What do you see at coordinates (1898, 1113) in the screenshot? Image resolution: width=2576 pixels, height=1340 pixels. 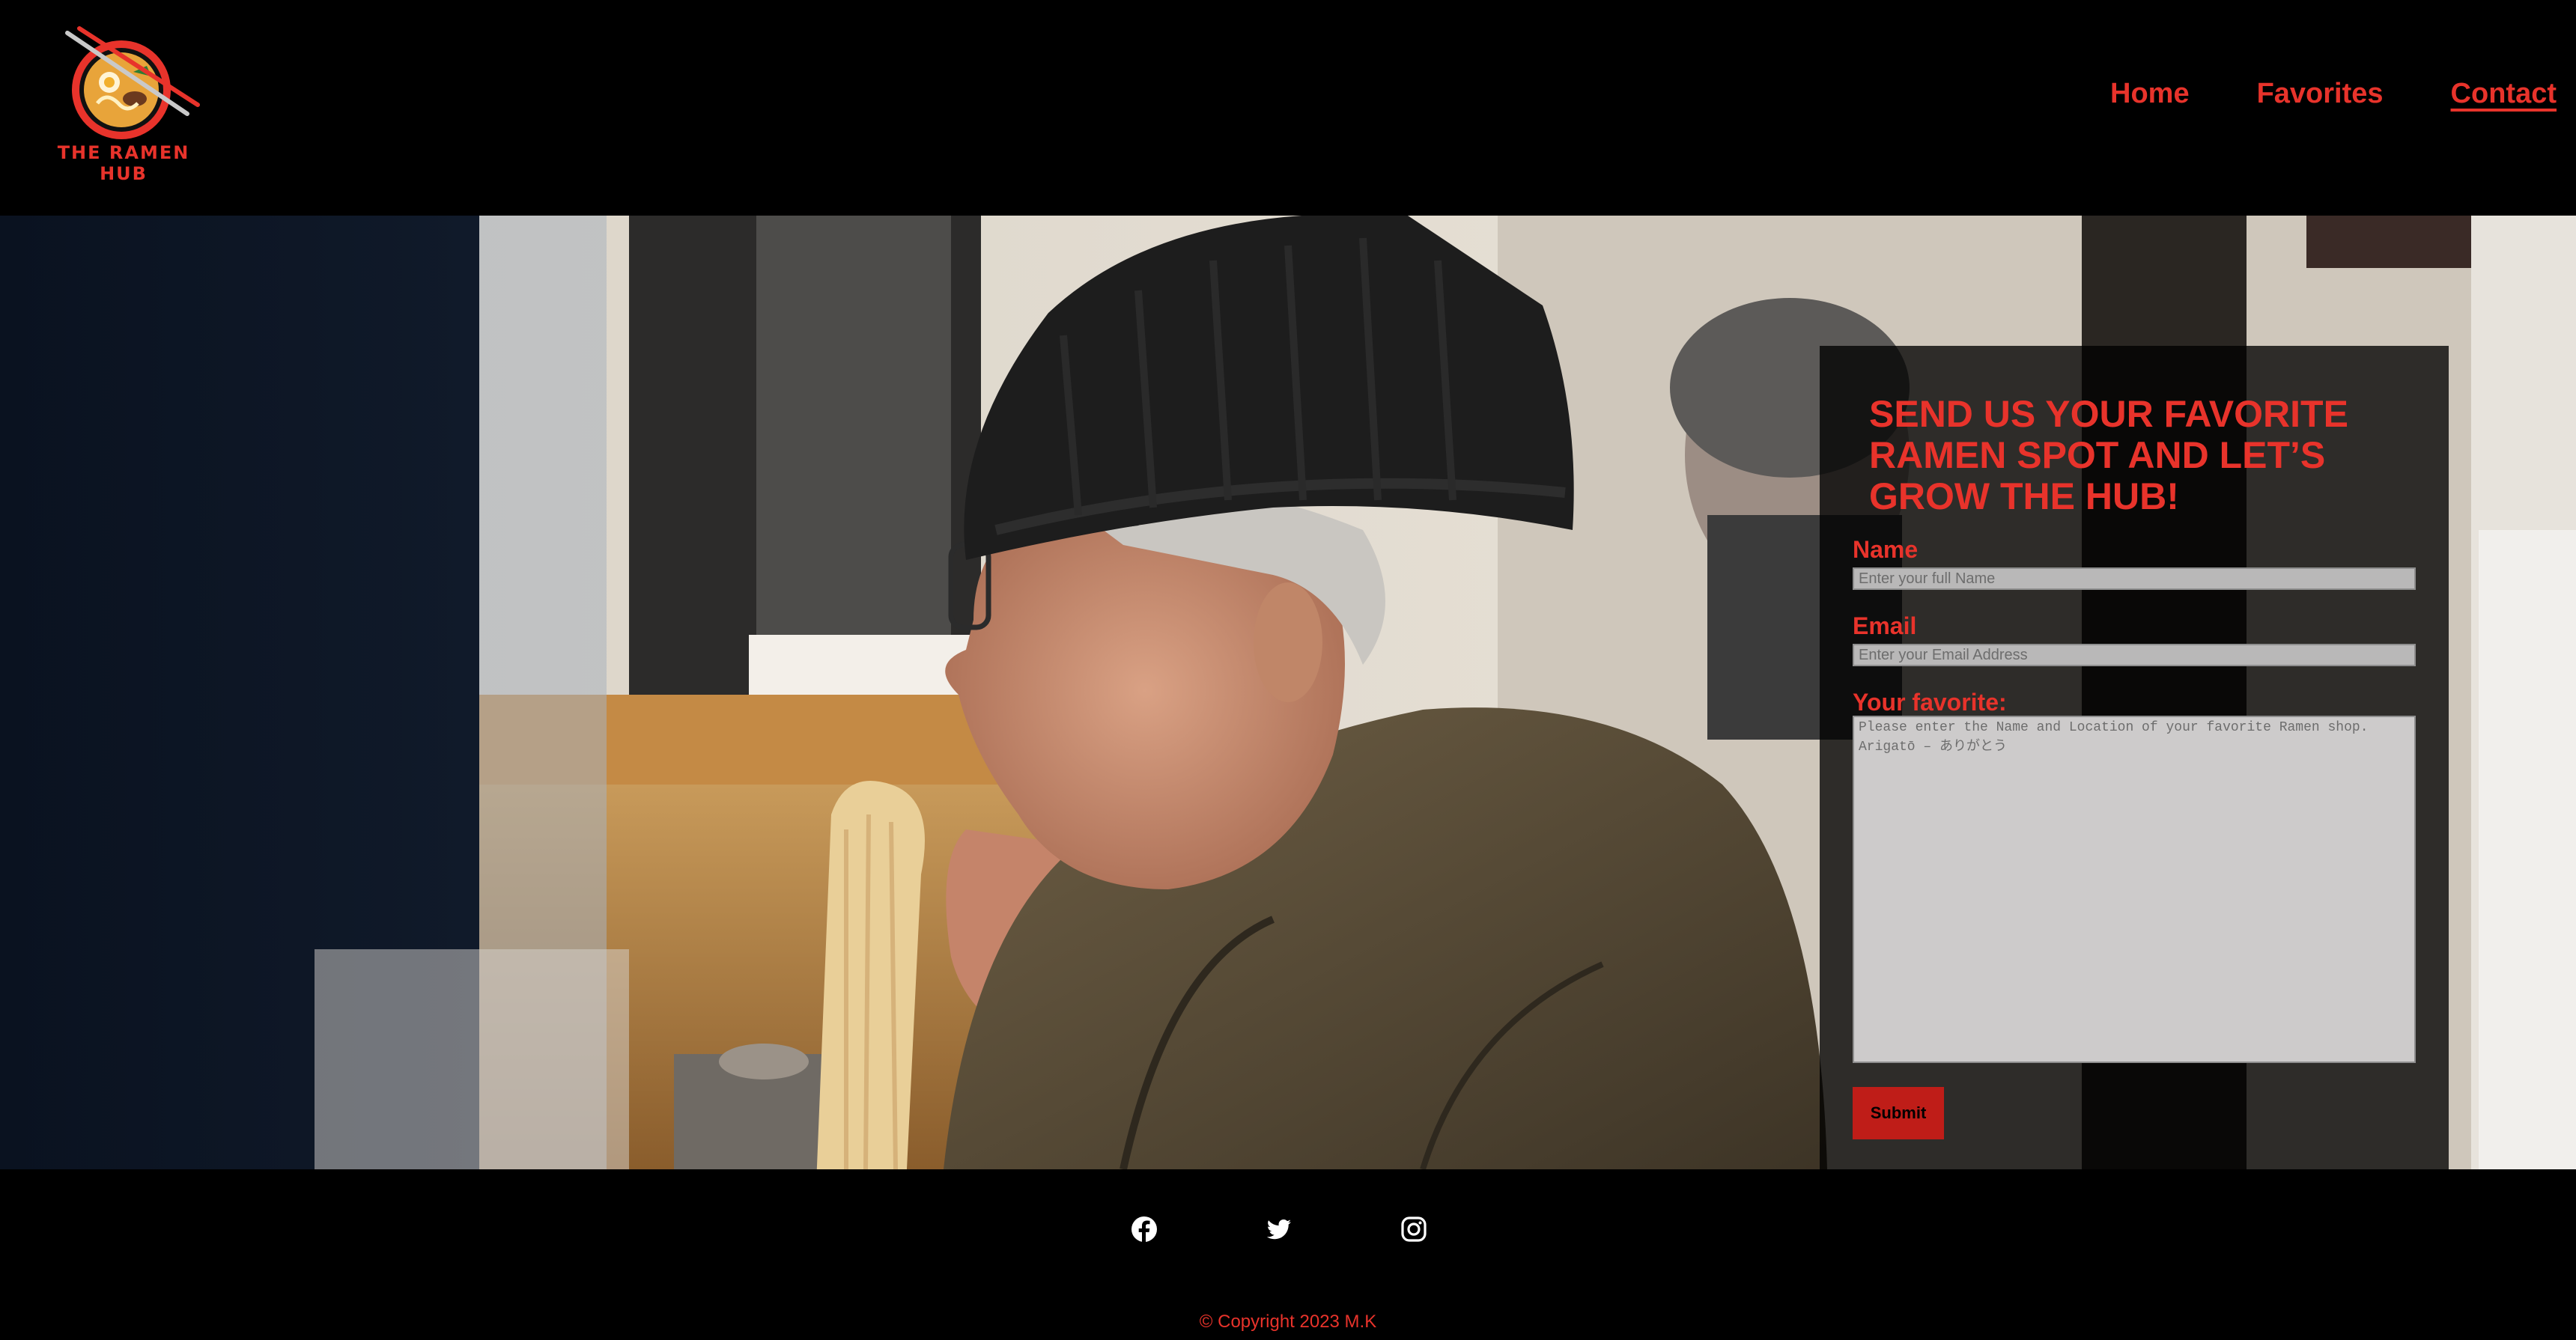 I see `submit-button: Submit` at bounding box center [1898, 1113].